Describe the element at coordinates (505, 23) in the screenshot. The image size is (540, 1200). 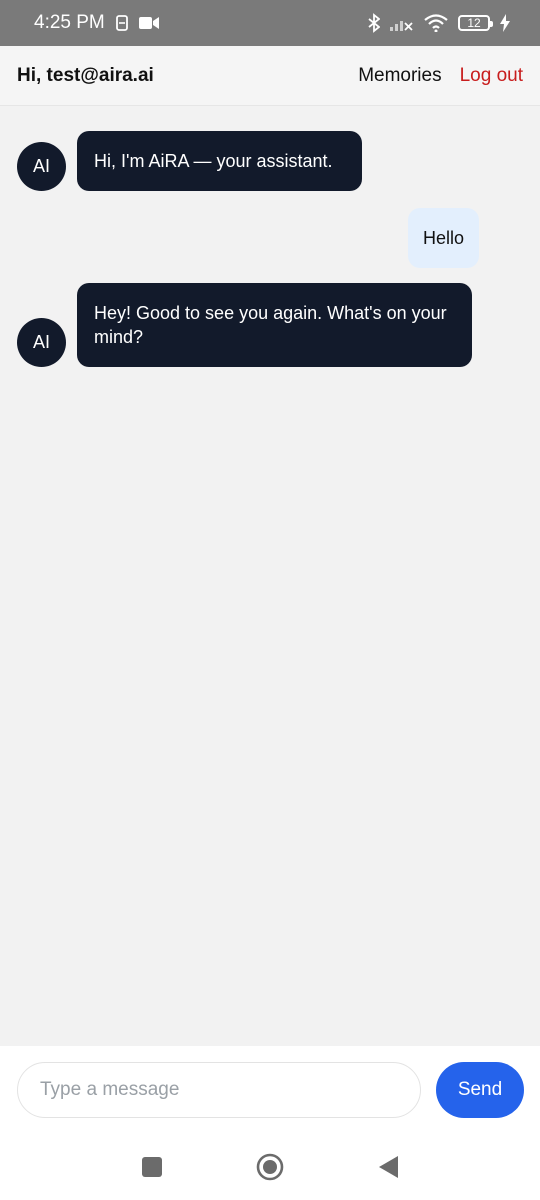
I see `charging-icon` at that location.